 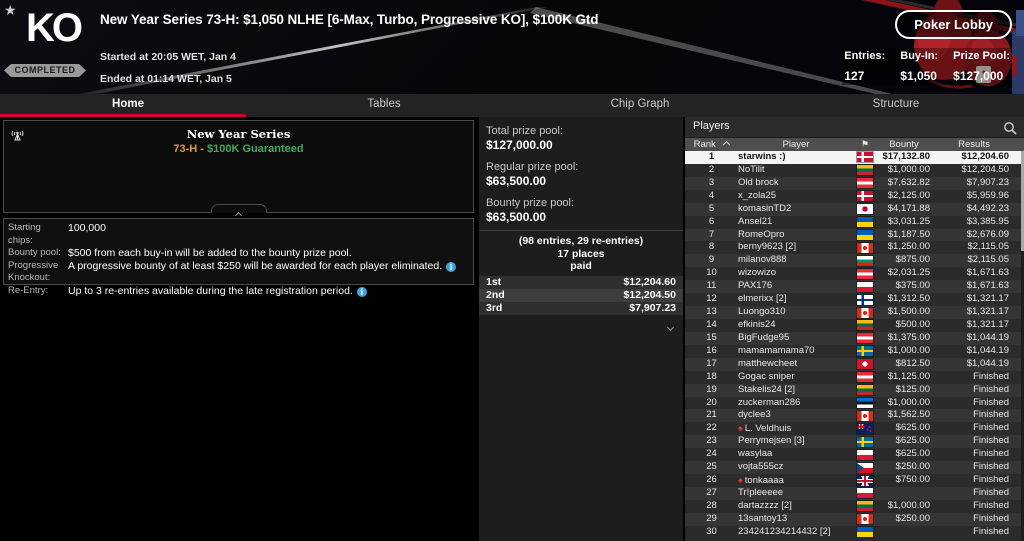 I want to click on sort-asc-icon, so click(x=727, y=144).